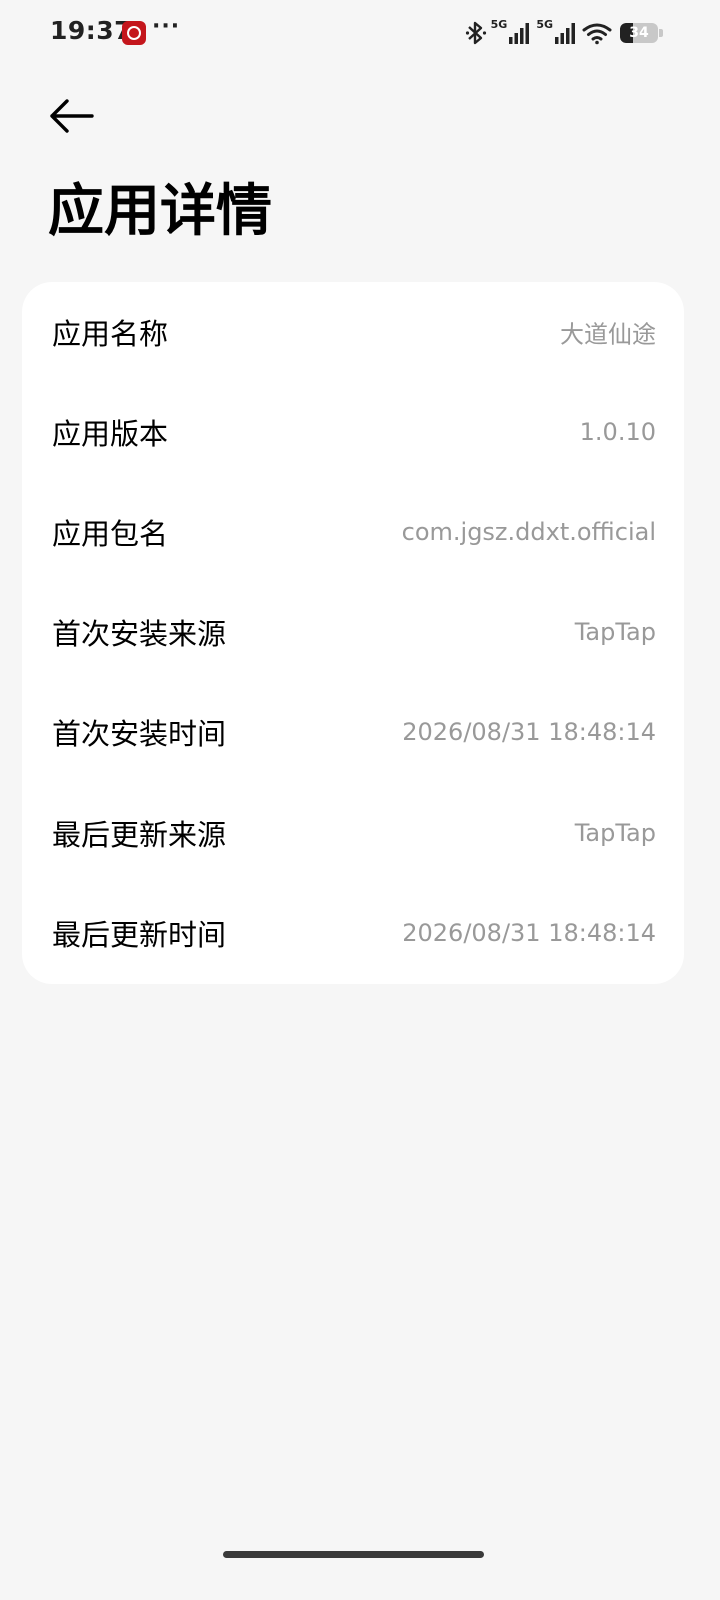  What do you see at coordinates (353, 1554) in the screenshot?
I see `home-indicator` at bounding box center [353, 1554].